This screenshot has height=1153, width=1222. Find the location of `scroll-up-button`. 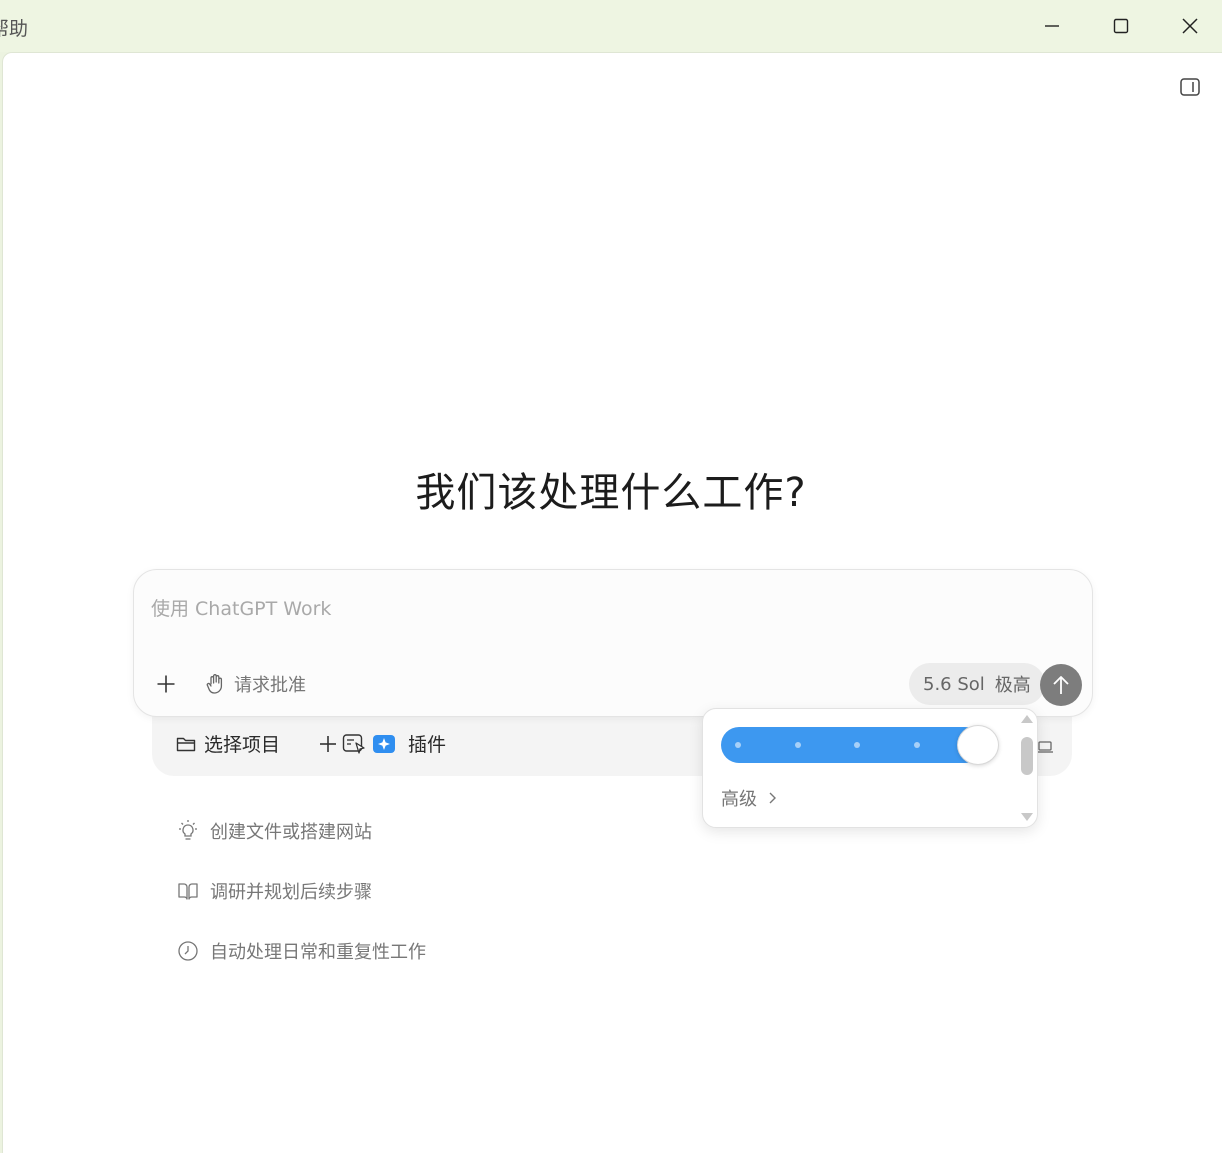

scroll-up-button is located at coordinates (1027, 719).